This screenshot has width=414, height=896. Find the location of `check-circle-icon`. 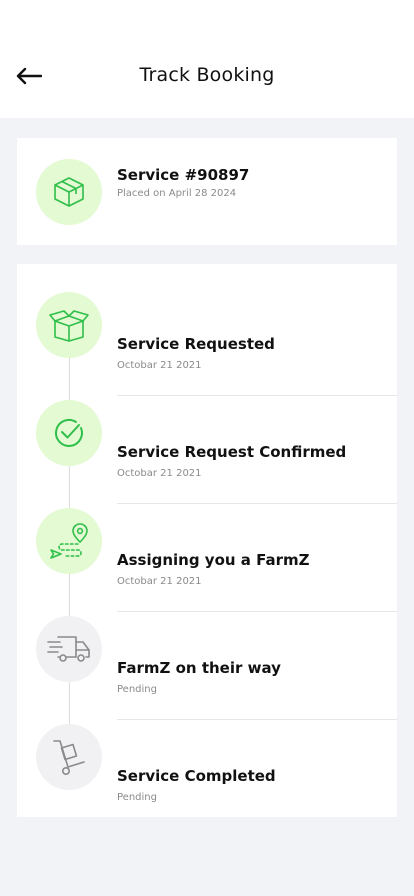

check-circle-icon is located at coordinates (69, 433).